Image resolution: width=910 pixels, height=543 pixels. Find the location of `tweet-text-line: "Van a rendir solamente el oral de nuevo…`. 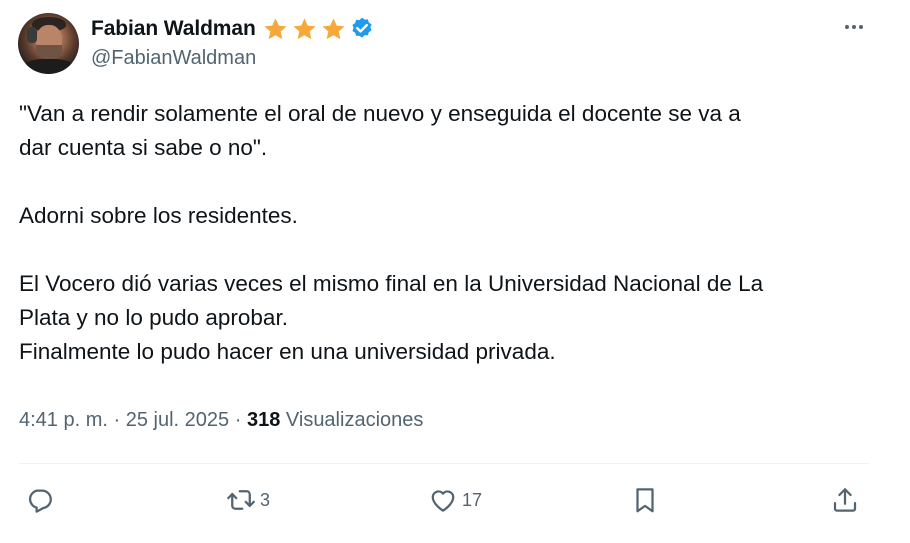

tweet-text-line: "Van a rendir solamente el oral de nuevo… is located at coordinates (380, 113).